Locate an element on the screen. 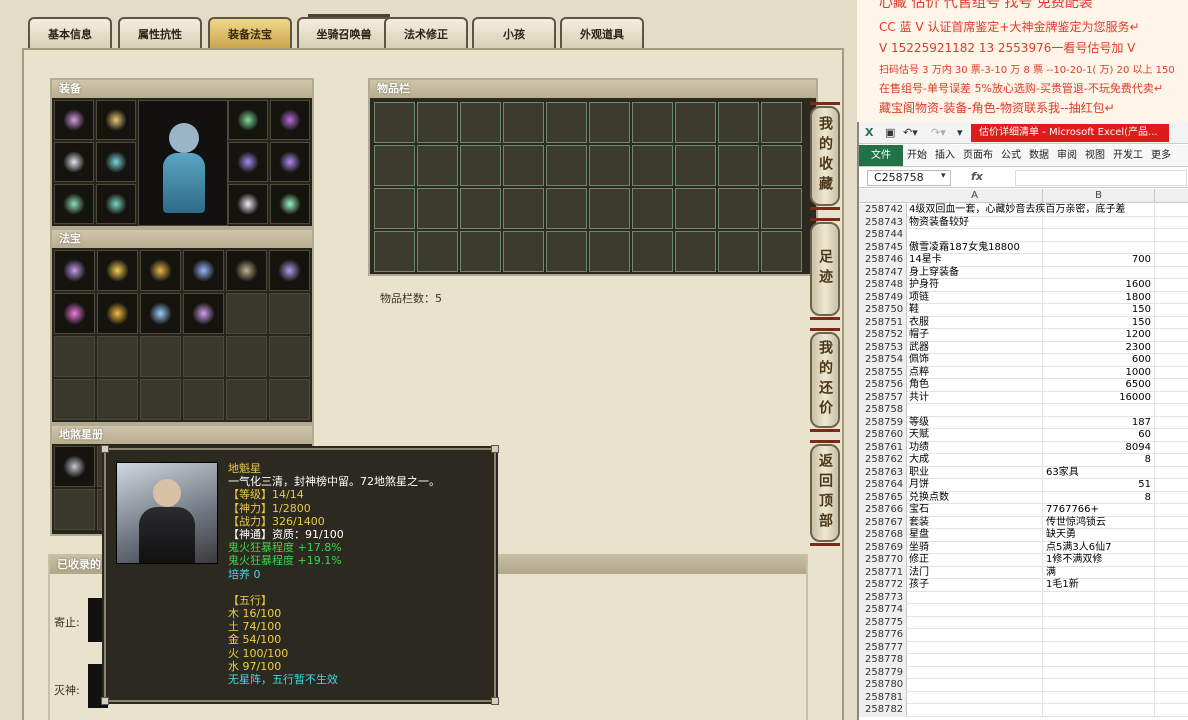  customize-qa-icon: ▾ is located at coordinates (960, 132).